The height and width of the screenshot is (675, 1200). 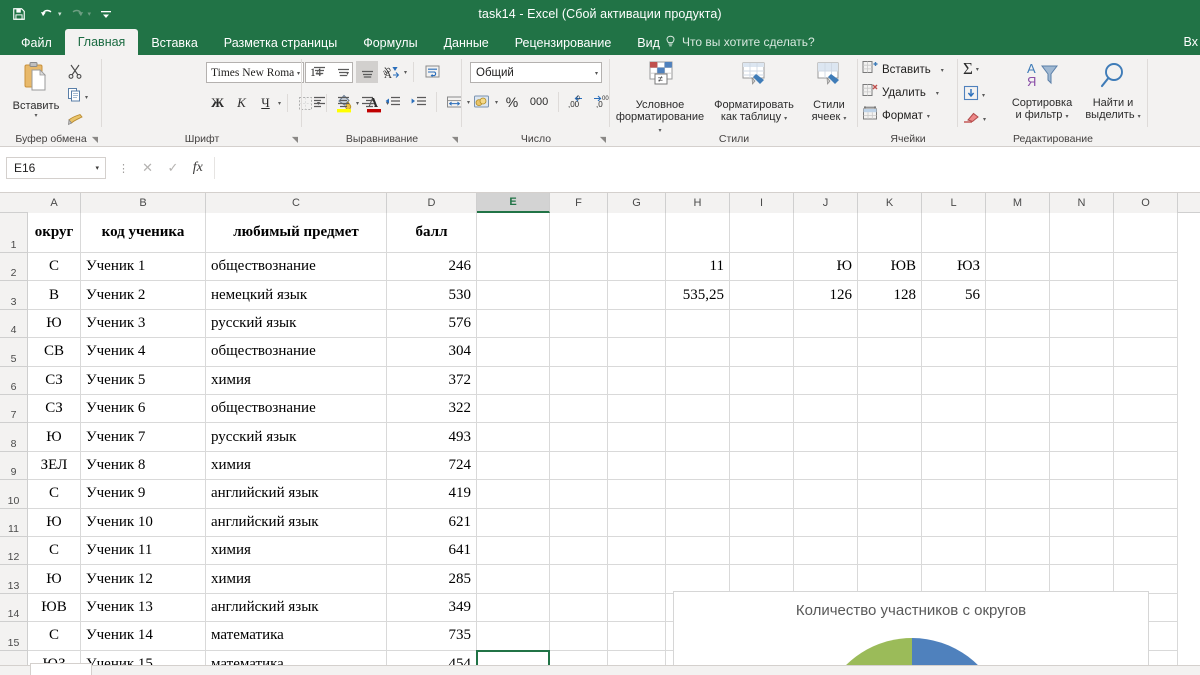 What do you see at coordinates (954, 466) in the screenshot?
I see `cell-empty-L9` at bounding box center [954, 466].